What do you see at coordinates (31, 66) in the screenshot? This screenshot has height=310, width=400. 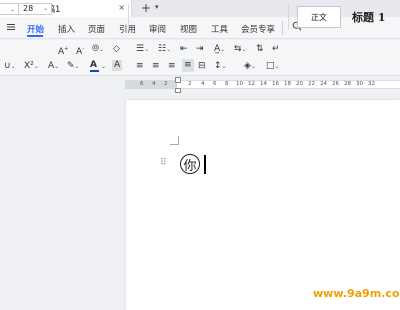 I see `superscript-icon: X²⌄` at bounding box center [31, 66].